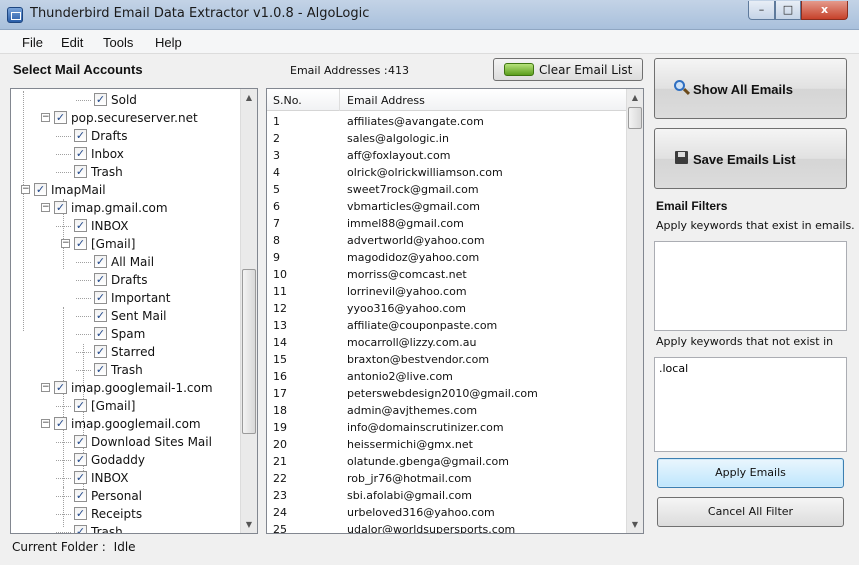  I want to click on tree-node: ✓ Spam, so click(126, 334).